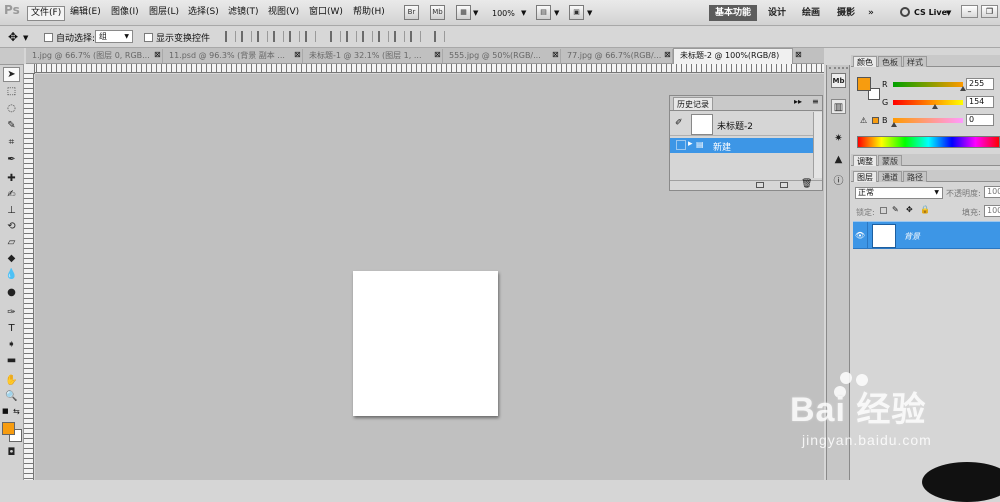 Image resolution: width=1000 pixels, height=502 pixels. What do you see at coordinates (246, 36) in the screenshot?
I see `align-vcenter-icon` at bounding box center [246, 36].